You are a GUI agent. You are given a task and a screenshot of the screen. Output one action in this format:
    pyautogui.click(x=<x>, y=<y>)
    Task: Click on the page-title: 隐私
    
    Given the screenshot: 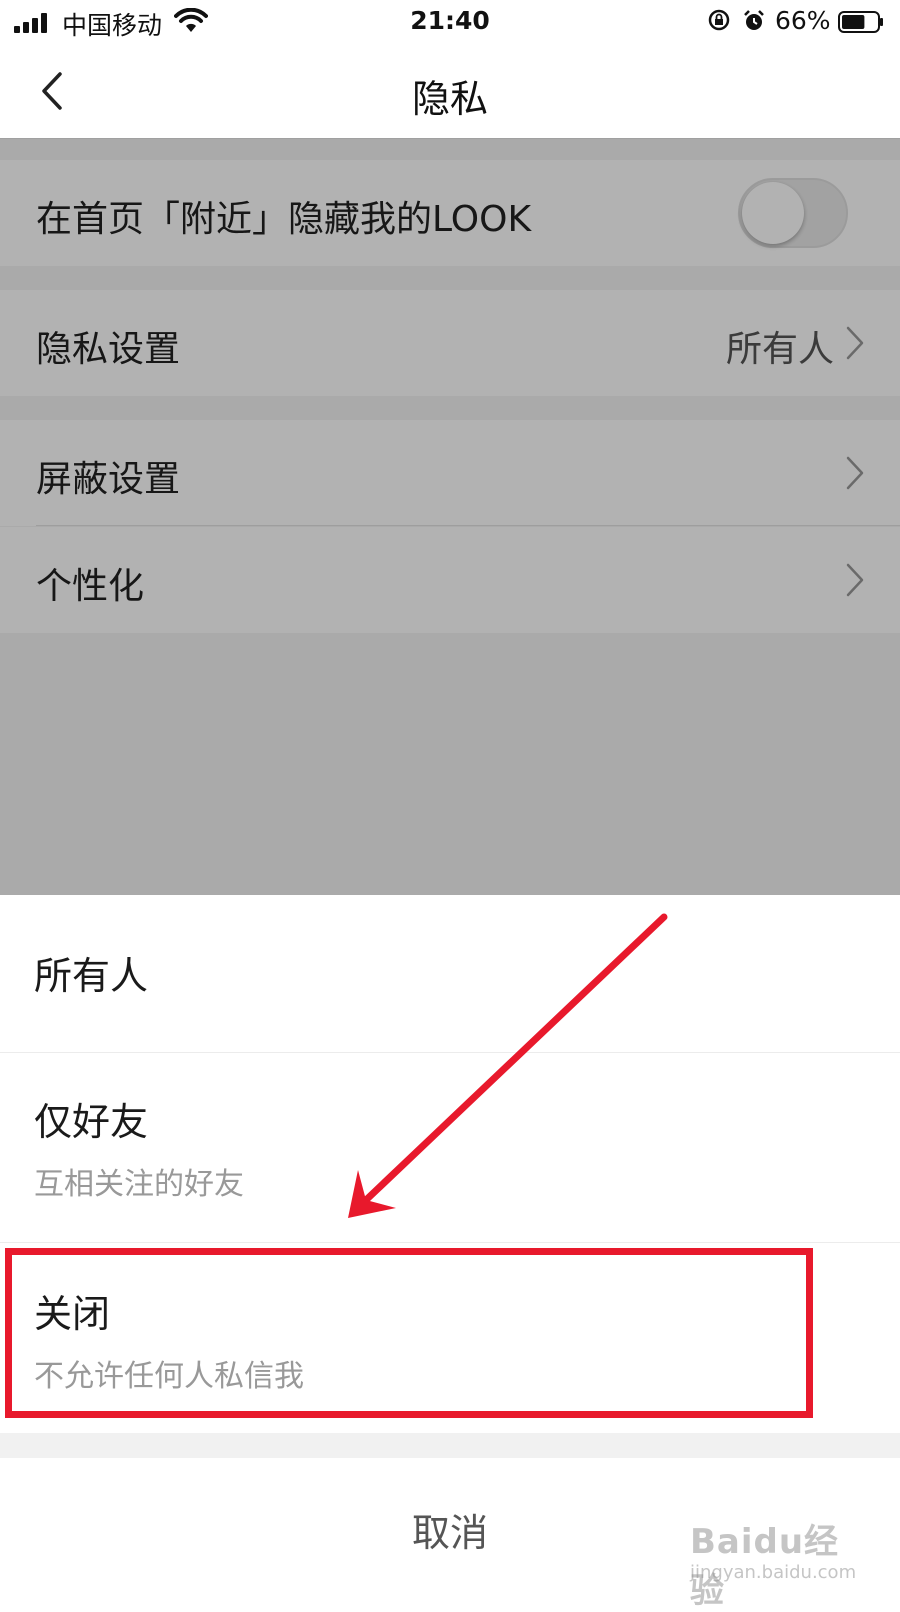 What is the action you would take?
    pyautogui.click(x=449, y=99)
    